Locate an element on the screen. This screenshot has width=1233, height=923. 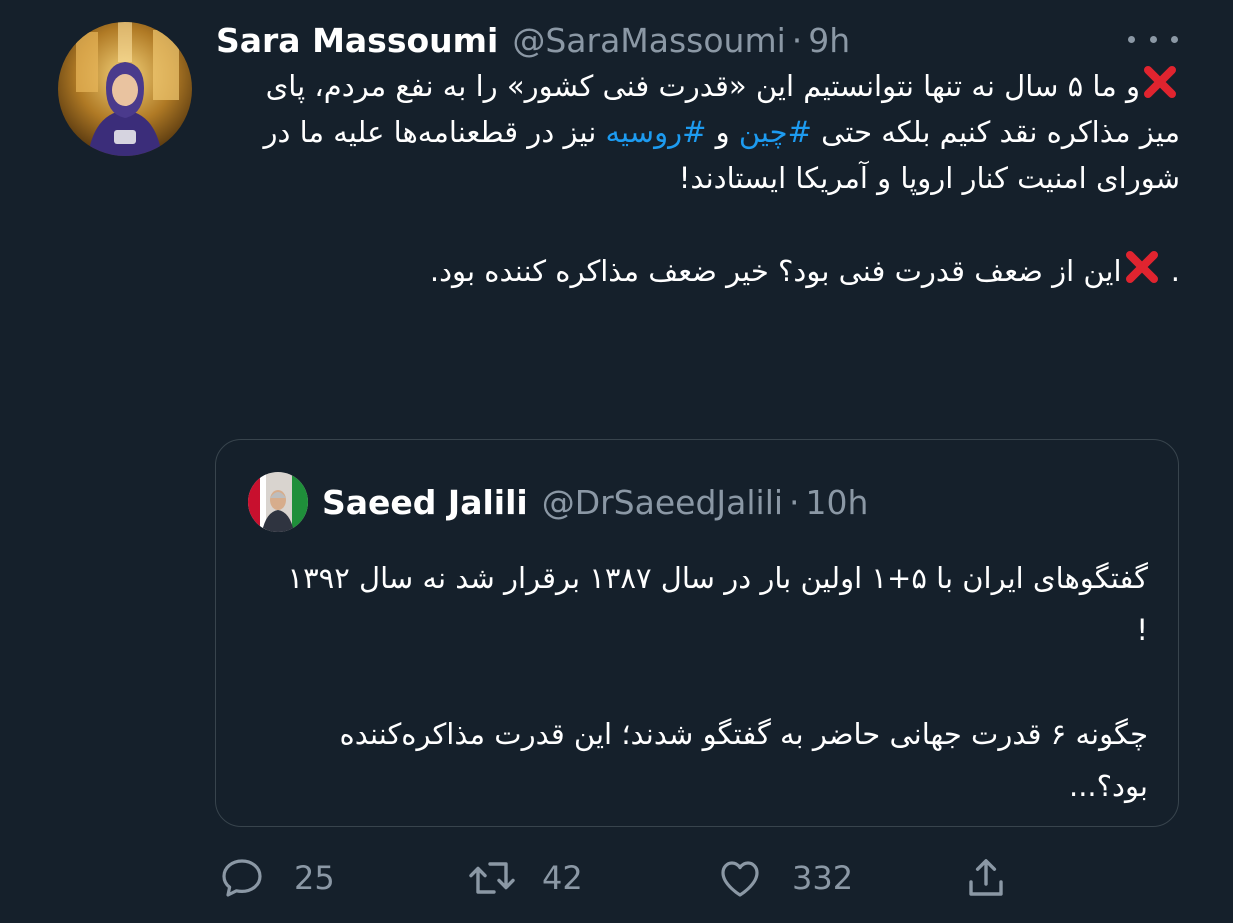
hashtag-link: #روسیه is located at coordinates (656, 132).